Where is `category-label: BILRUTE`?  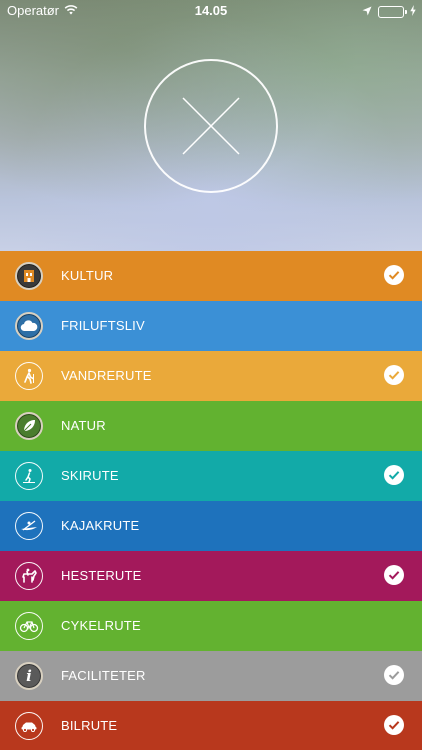
category-label: BILRUTE is located at coordinates (89, 725).